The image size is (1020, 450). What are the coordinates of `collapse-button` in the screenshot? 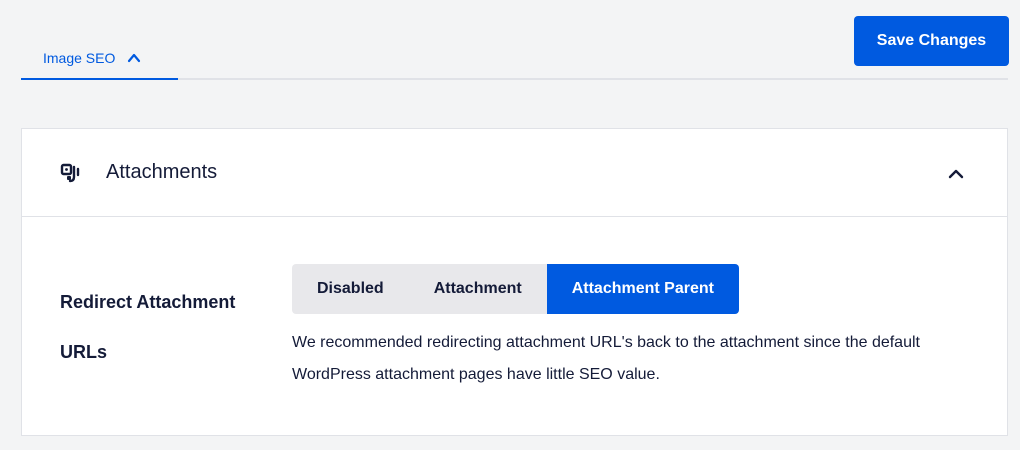 It's located at (956, 174).